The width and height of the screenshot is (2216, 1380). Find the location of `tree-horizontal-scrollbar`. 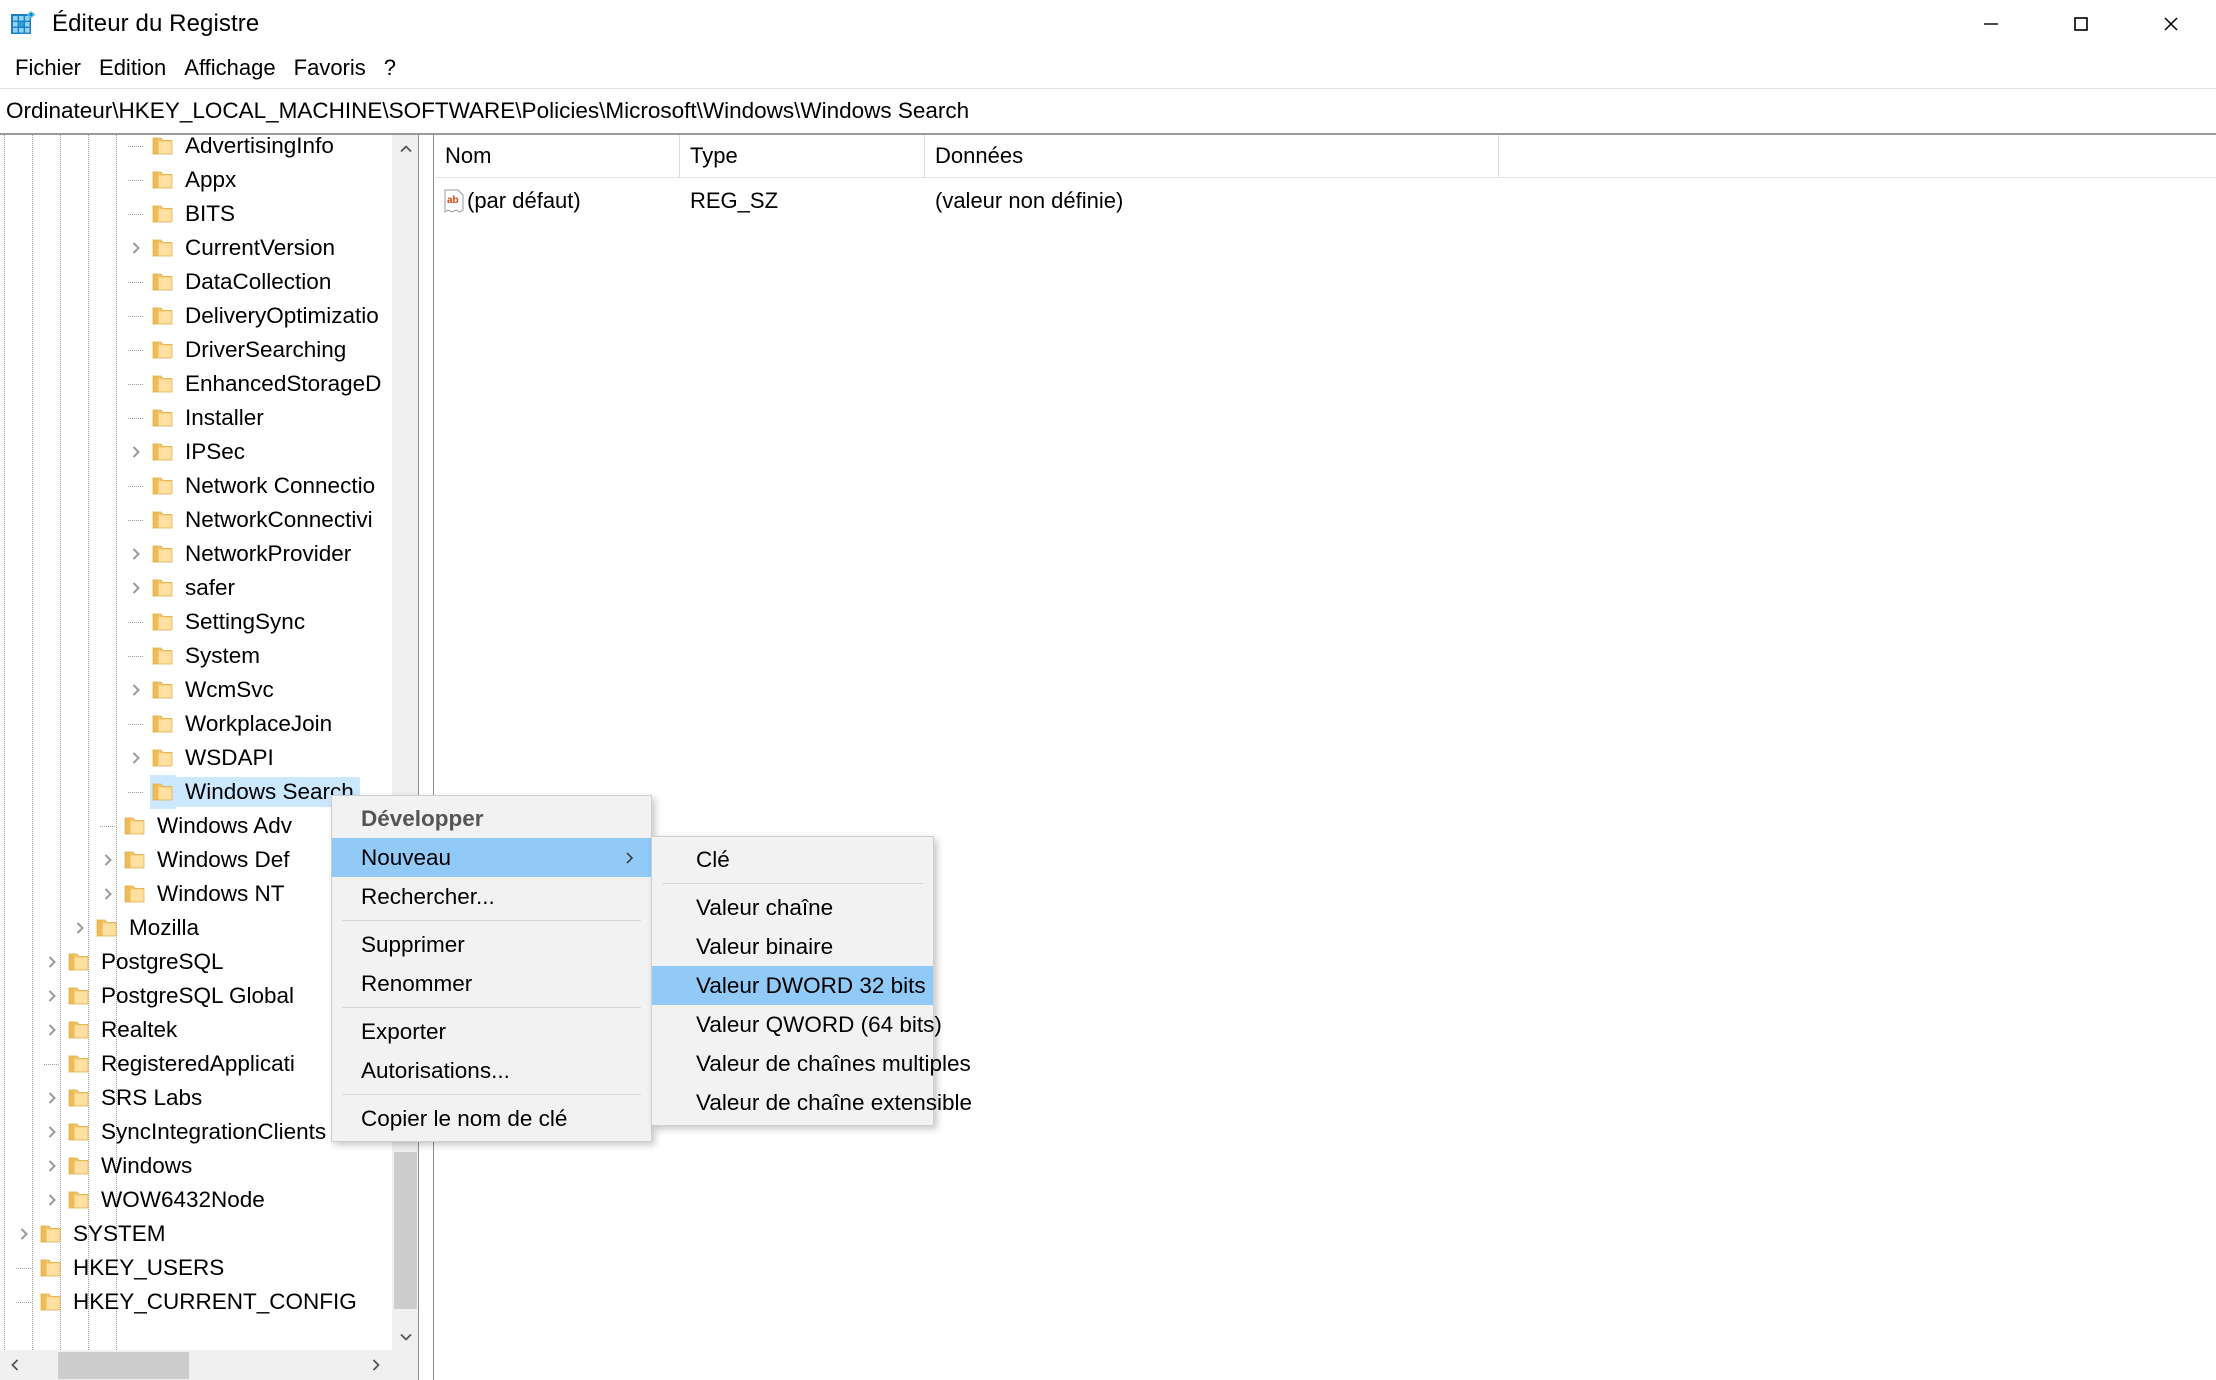

tree-horizontal-scrollbar is located at coordinates (195, 1365).